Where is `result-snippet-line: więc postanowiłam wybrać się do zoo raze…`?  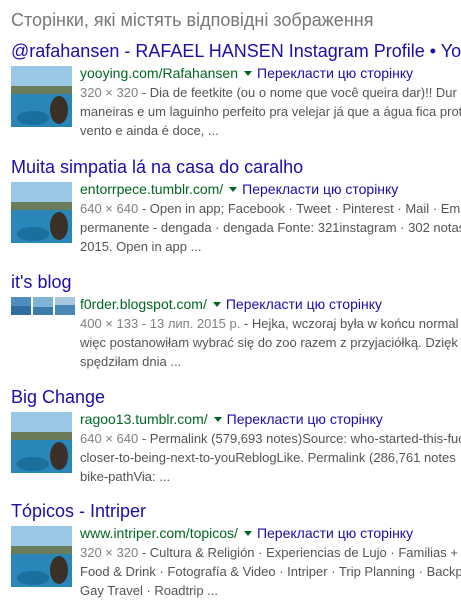 result-snippet-line: więc postanowiłam wybrać się do zoo raze… is located at coordinates (269, 342).